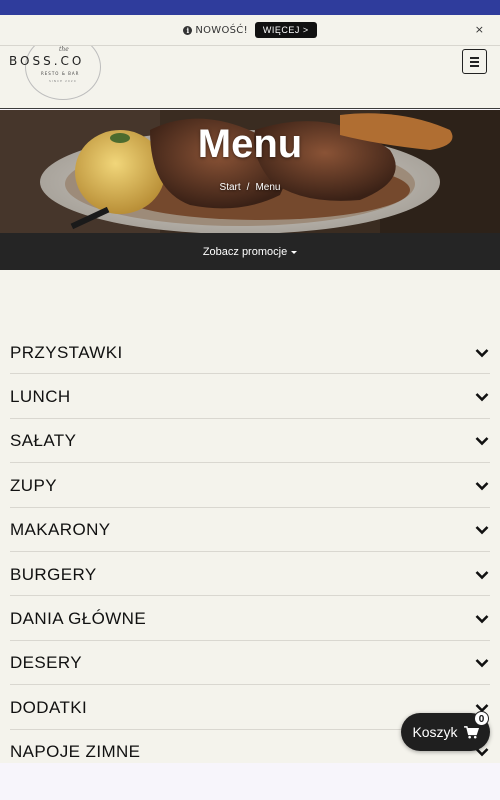 The image size is (500, 800). I want to click on category-label: NAPOJE ZIMNE, so click(75, 752).